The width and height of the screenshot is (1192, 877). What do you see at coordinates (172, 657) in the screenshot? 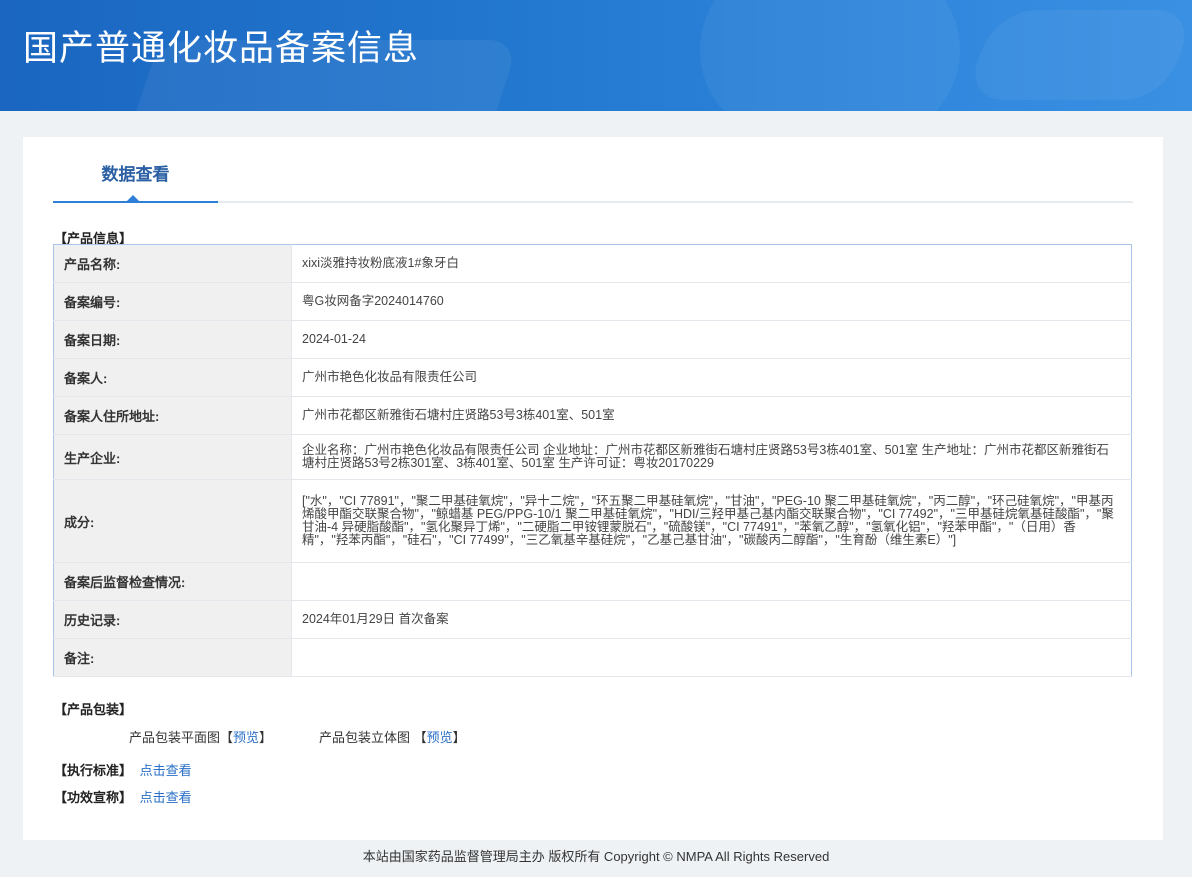
I see `field-label-remarks: 备注:` at bounding box center [172, 657].